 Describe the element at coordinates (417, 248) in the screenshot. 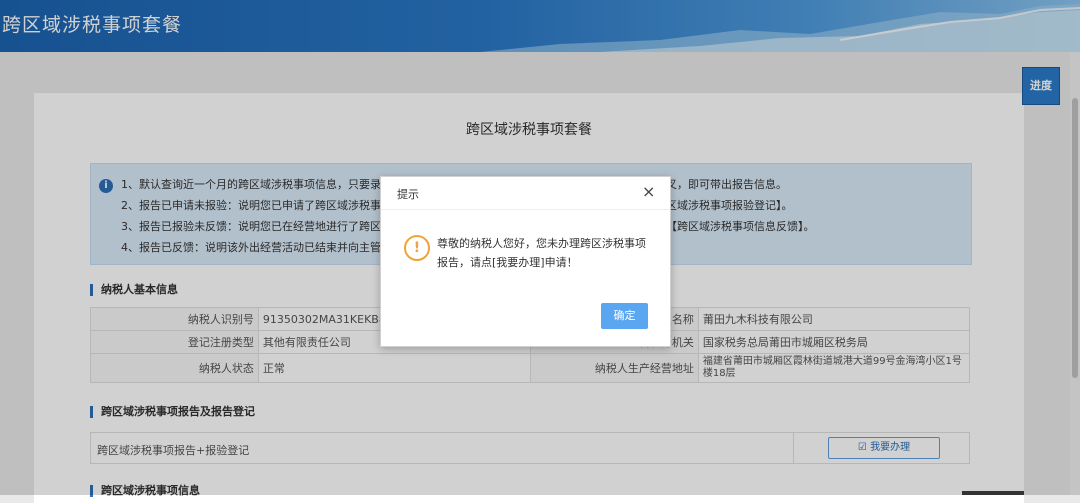

I see `warning-icon: !` at that location.